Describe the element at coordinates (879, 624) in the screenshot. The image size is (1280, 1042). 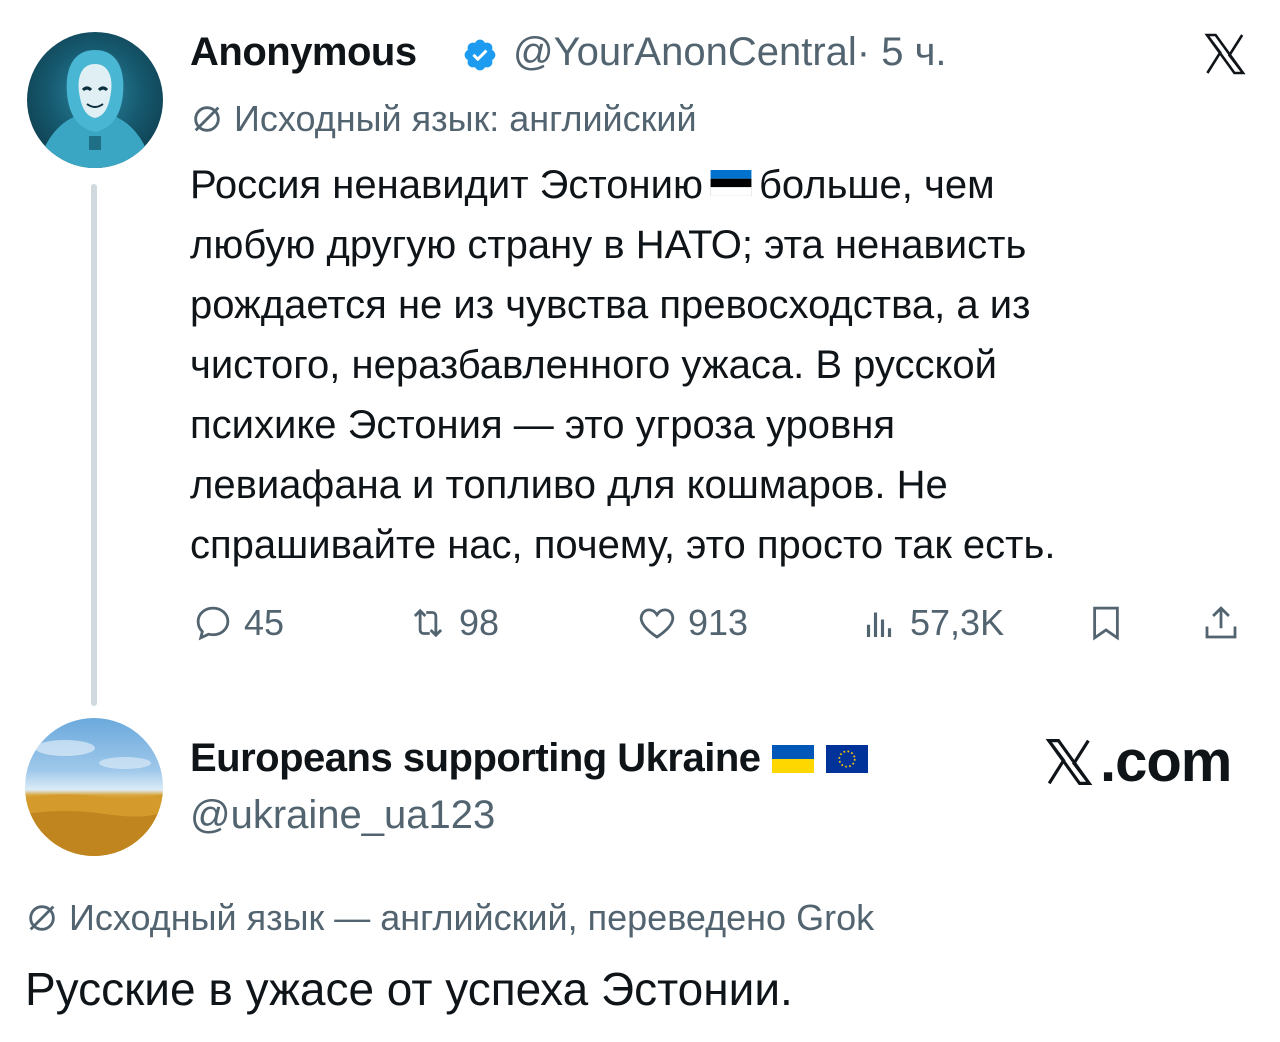
I see `views-chart-icon` at that location.